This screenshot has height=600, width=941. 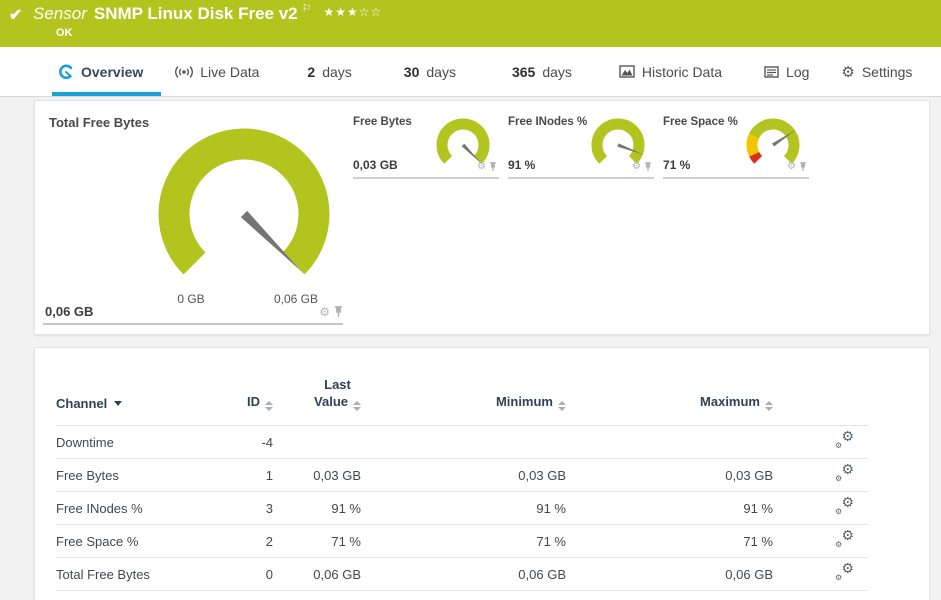 What do you see at coordinates (353, 12) in the screenshot?
I see `priority-stars: ★★★☆☆` at bounding box center [353, 12].